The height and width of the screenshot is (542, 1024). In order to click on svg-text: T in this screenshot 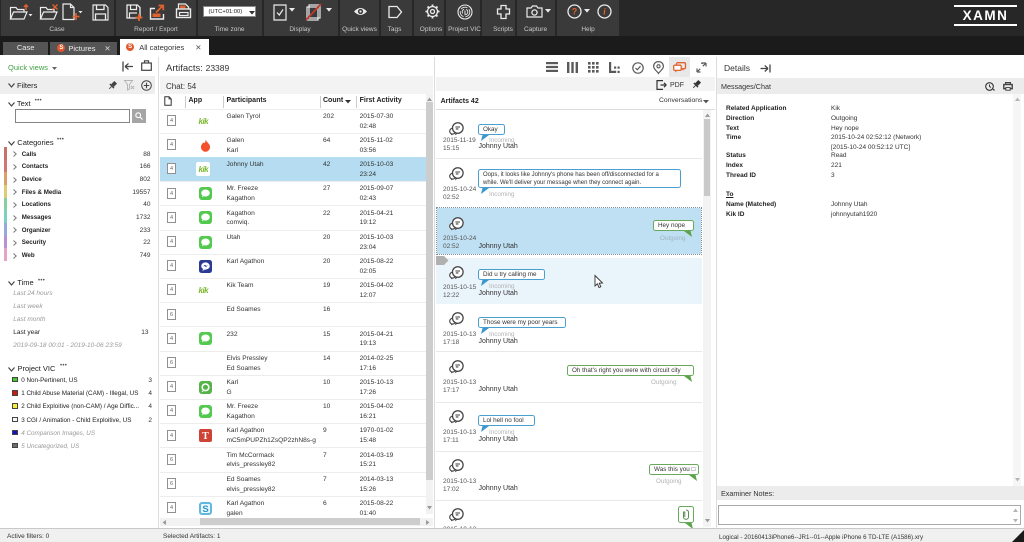, I will do `click(205, 436)`.